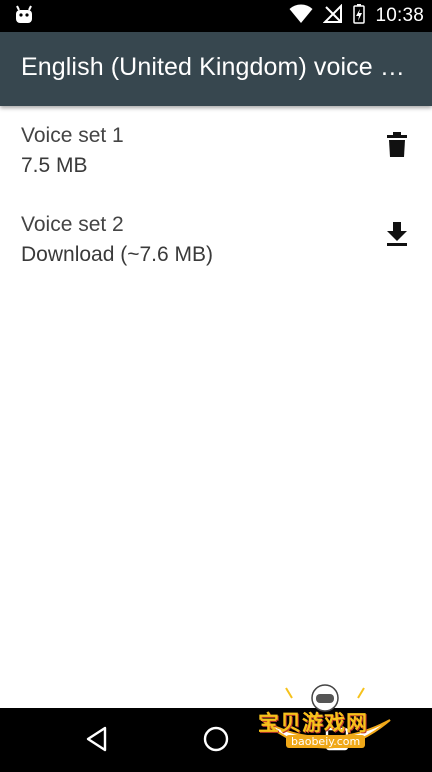 The width and height of the screenshot is (432, 772). What do you see at coordinates (326, 741) in the screenshot?
I see `watermark-domain: baobeiy.com` at bounding box center [326, 741].